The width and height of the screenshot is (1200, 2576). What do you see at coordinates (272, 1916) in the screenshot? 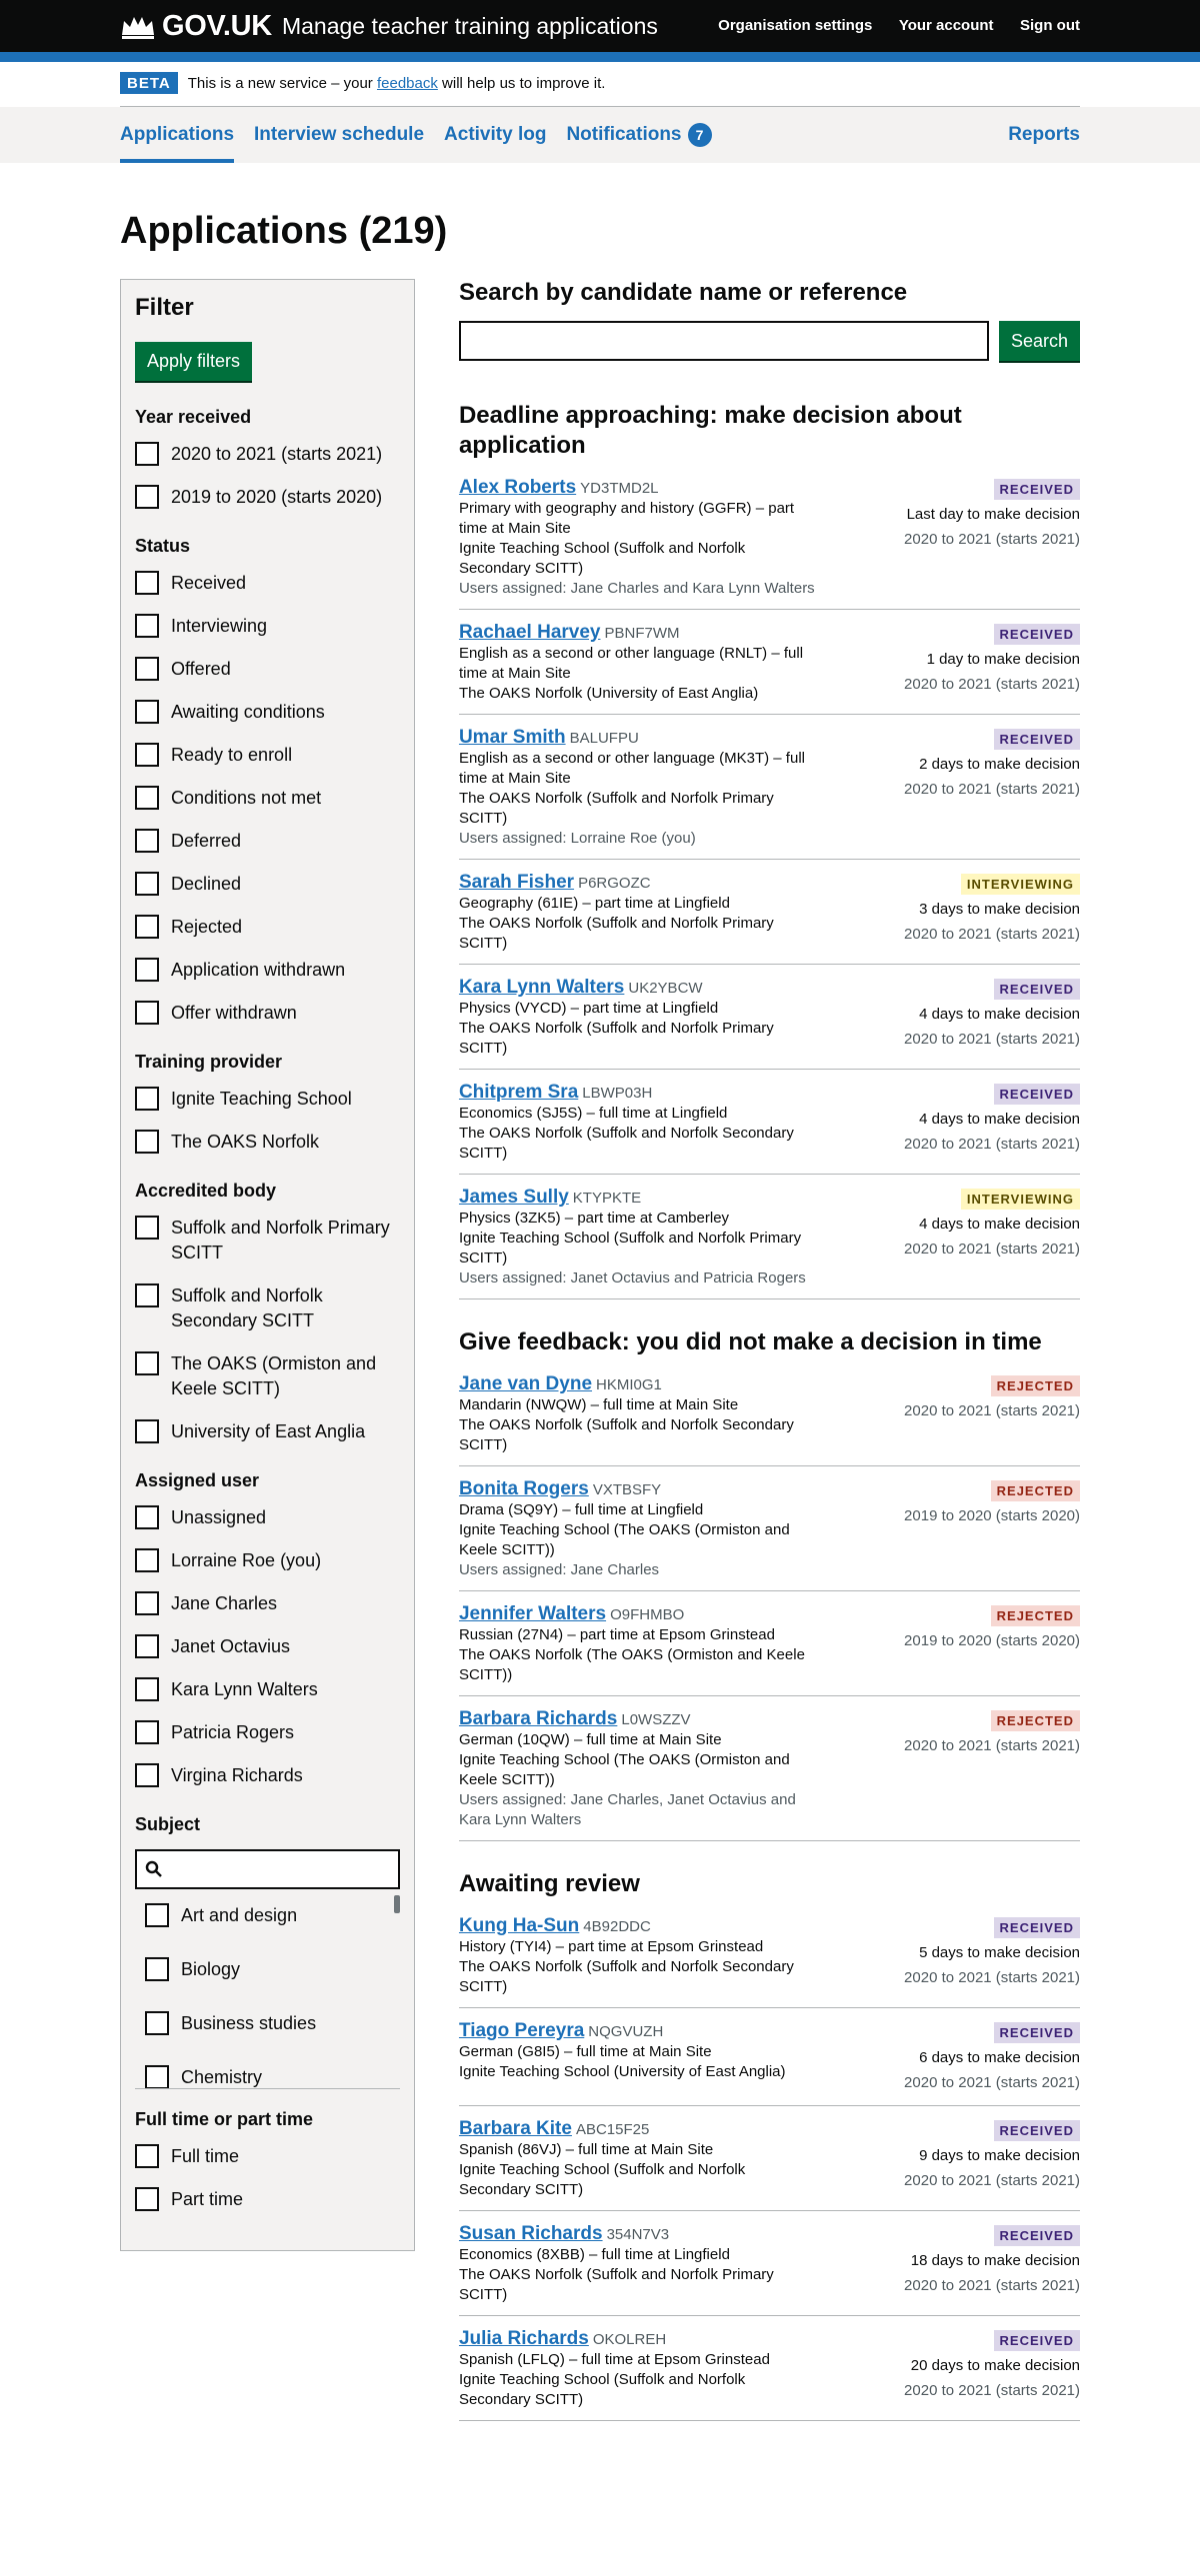
I see `checkbox-art-and-design: Art and design` at bounding box center [272, 1916].